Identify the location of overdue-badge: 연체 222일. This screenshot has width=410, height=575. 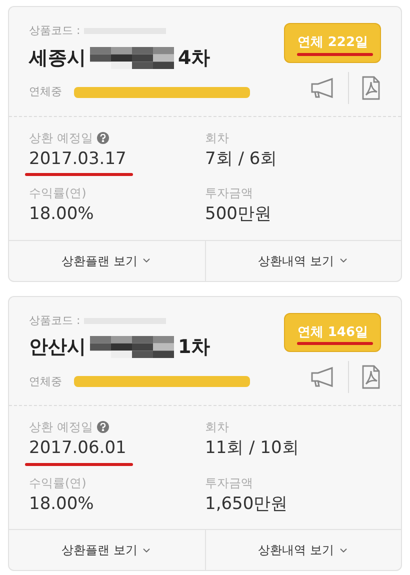
(332, 42).